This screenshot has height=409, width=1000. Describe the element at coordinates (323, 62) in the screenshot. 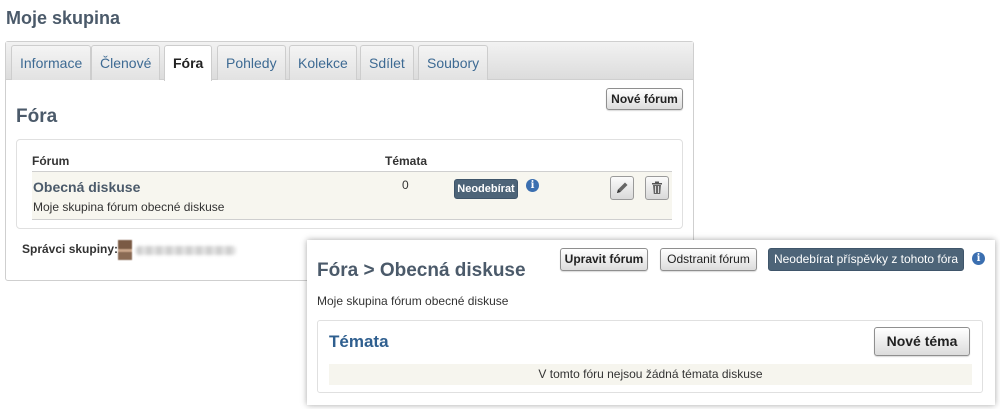

I see `tab-kolekce: Kolekce` at that location.